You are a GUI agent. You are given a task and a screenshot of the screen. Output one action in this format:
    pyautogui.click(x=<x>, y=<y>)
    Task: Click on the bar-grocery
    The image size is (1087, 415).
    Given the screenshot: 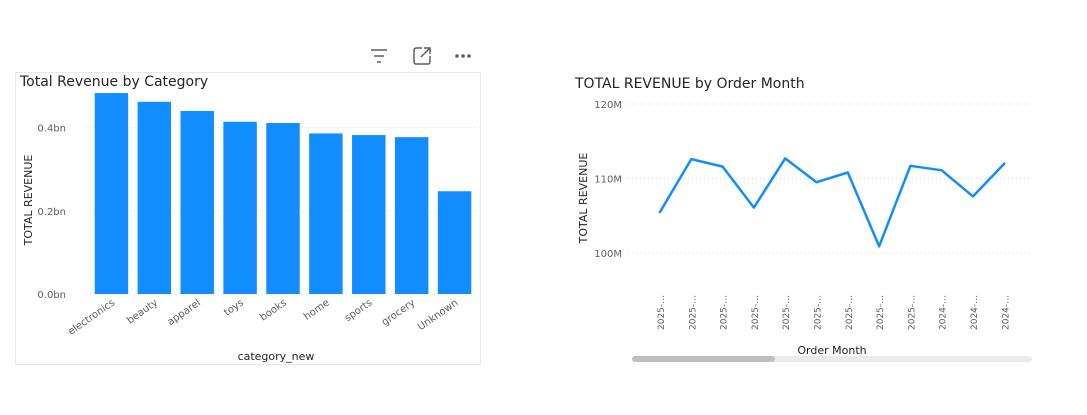 What is the action you would take?
    pyautogui.click(x=411, y=215)
    